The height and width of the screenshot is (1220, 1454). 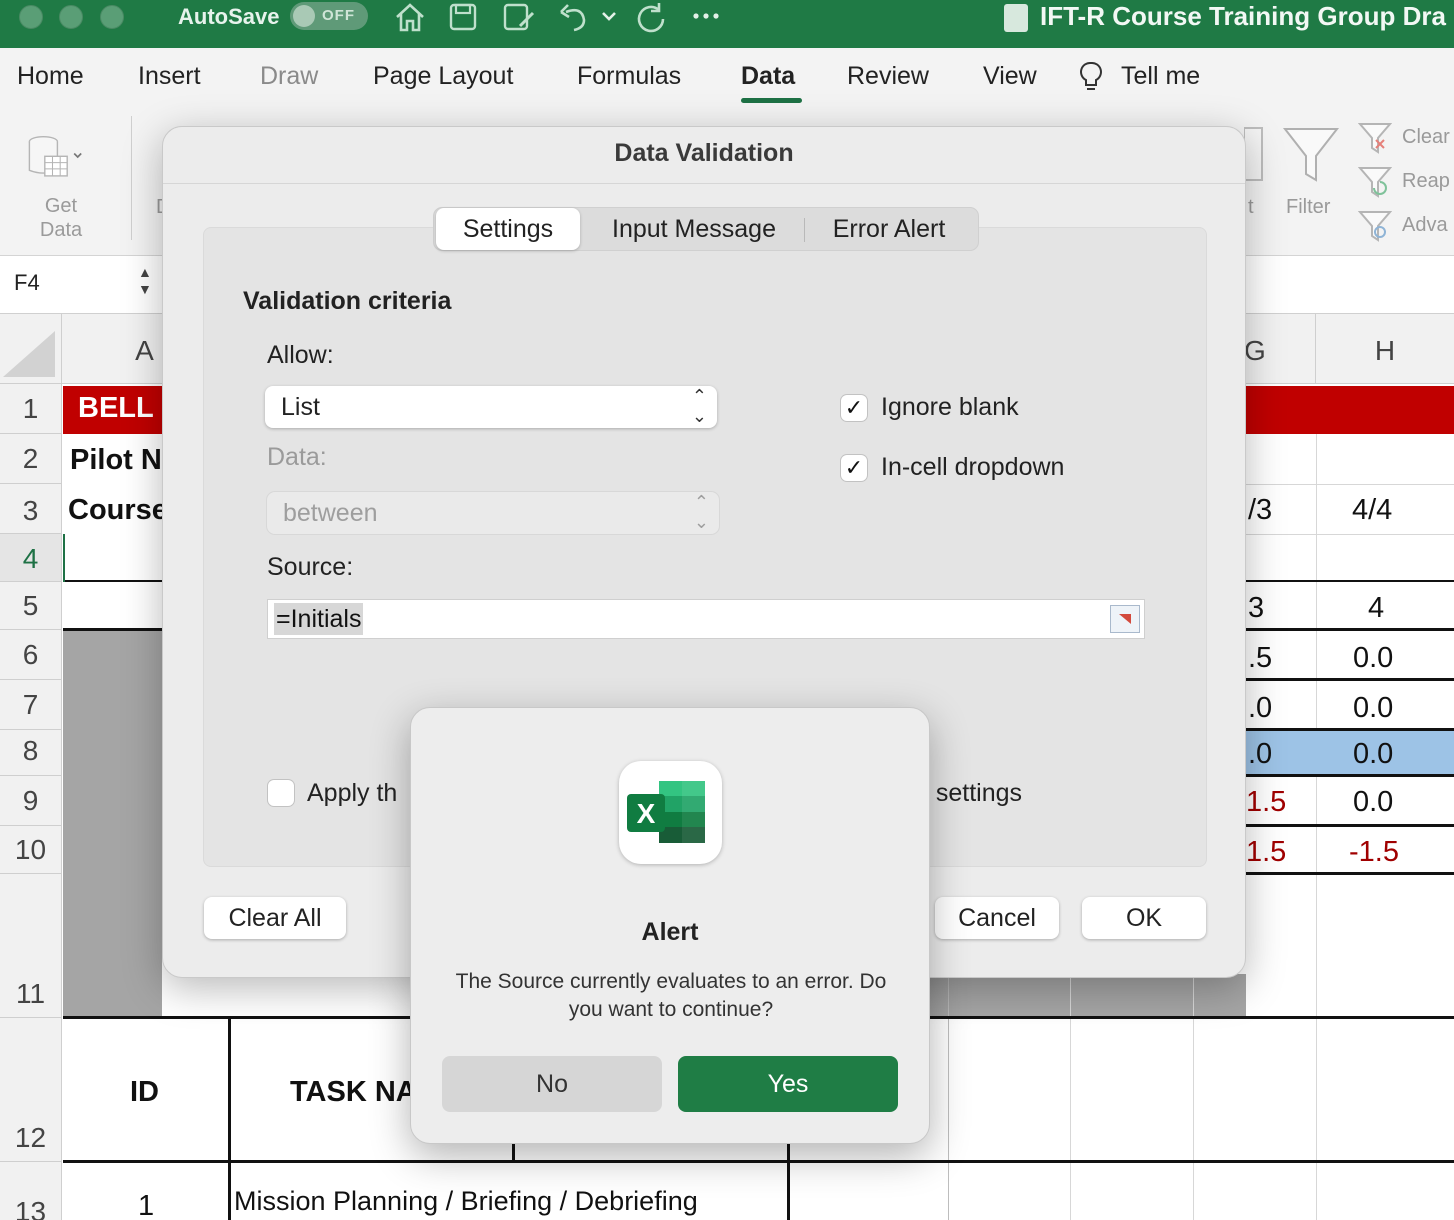 I want to click on tab-home: Home, so click(x=50, y=76).